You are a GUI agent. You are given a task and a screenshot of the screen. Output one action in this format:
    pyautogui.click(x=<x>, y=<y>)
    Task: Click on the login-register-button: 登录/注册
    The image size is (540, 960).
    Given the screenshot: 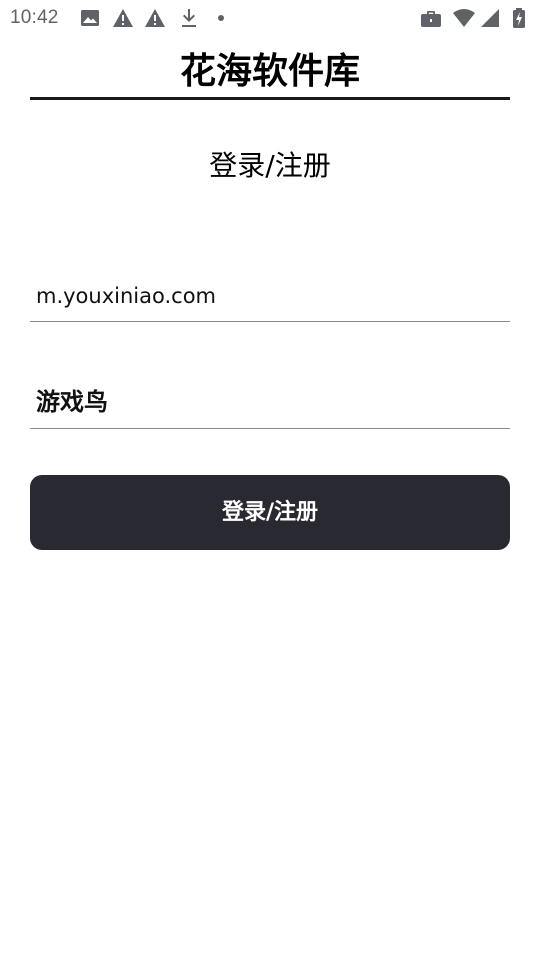 What is the action you would take?
    pyautogui.click(x=270, y=512)
    